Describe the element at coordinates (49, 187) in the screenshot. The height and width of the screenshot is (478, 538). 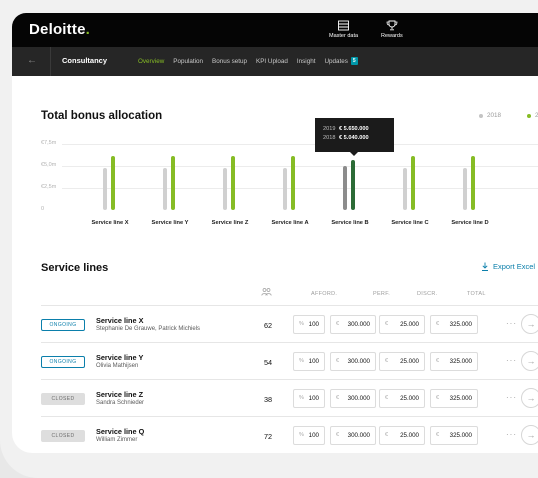
I see `y-tick-label: €2,5m` at that location.